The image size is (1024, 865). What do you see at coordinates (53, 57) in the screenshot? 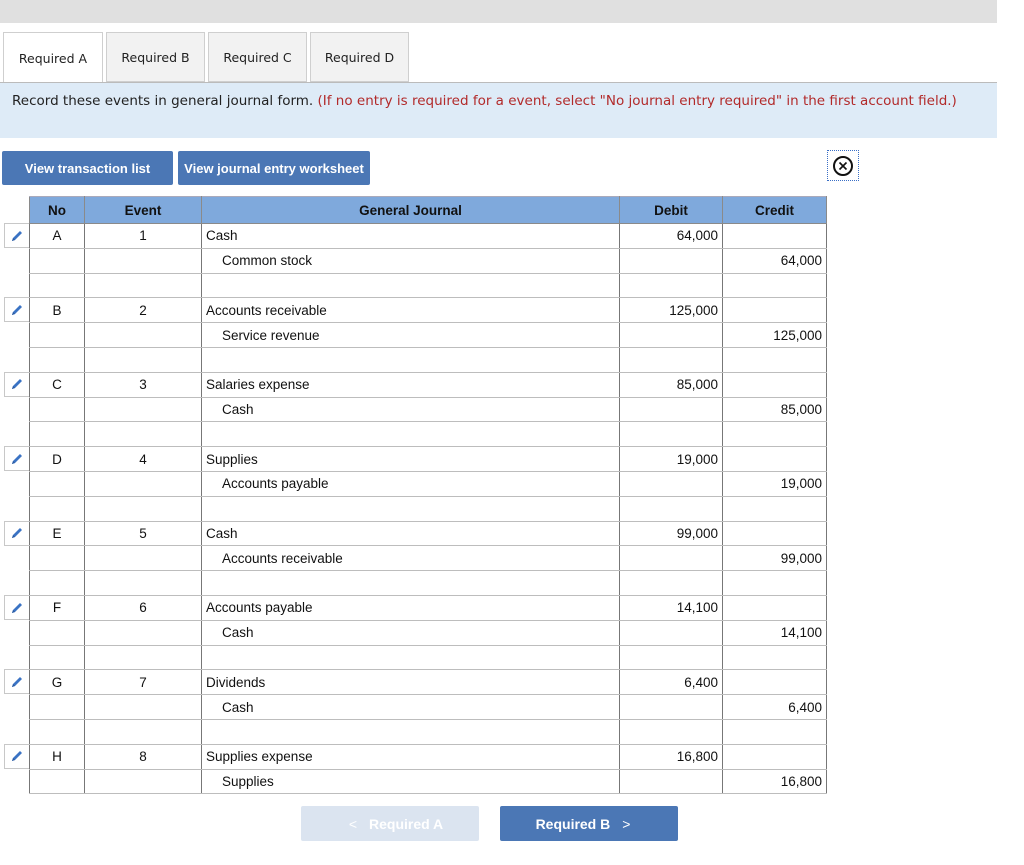
I see `tab-required-a: Required A` at bounding box center [53, 57].